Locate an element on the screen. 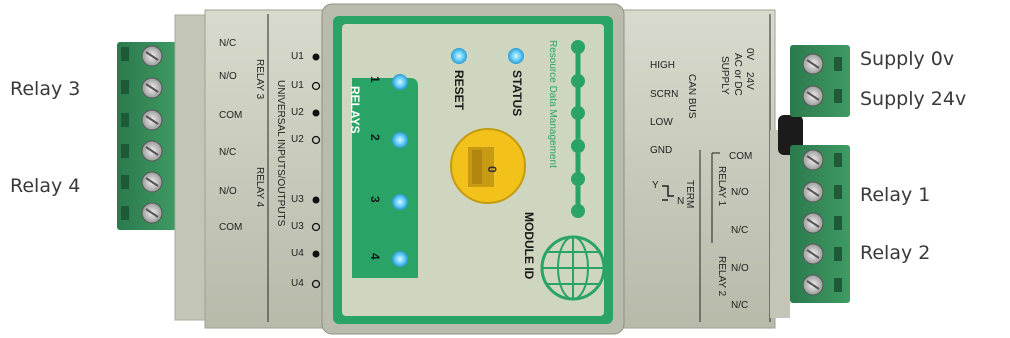 This screenshot has height=338, width=1010. status-led is located at coordinates (516, 56).